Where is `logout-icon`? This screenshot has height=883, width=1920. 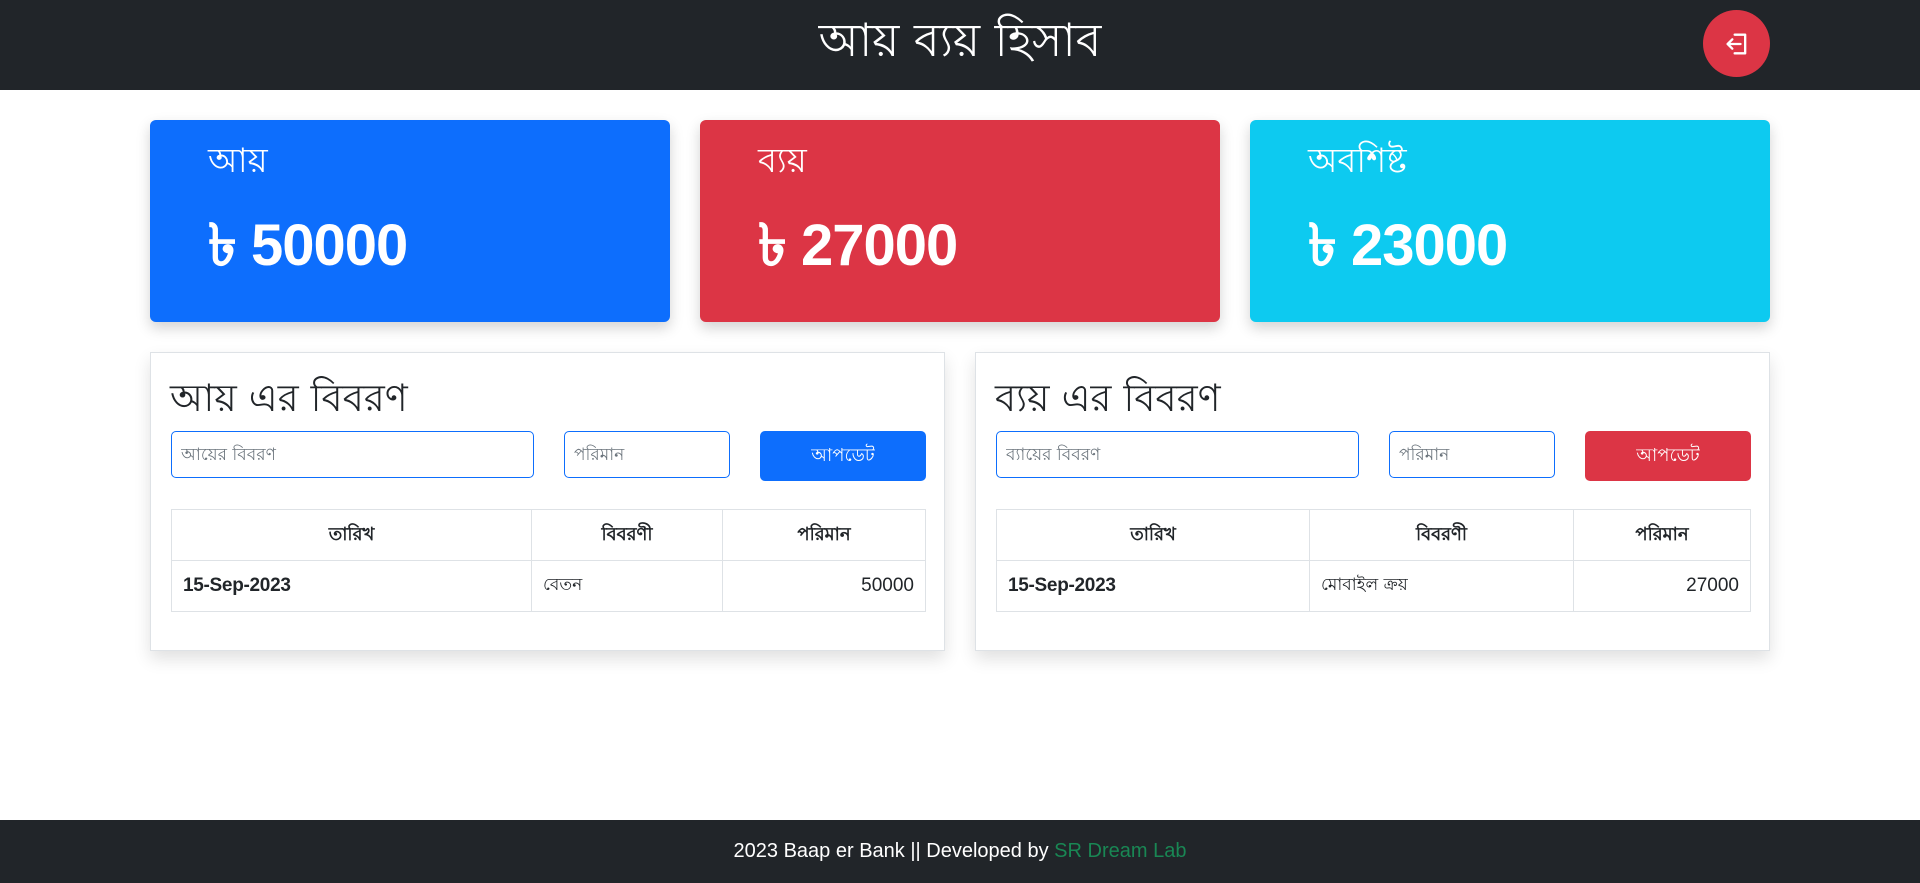 logout-icon is located at coordinates (1736, 43).